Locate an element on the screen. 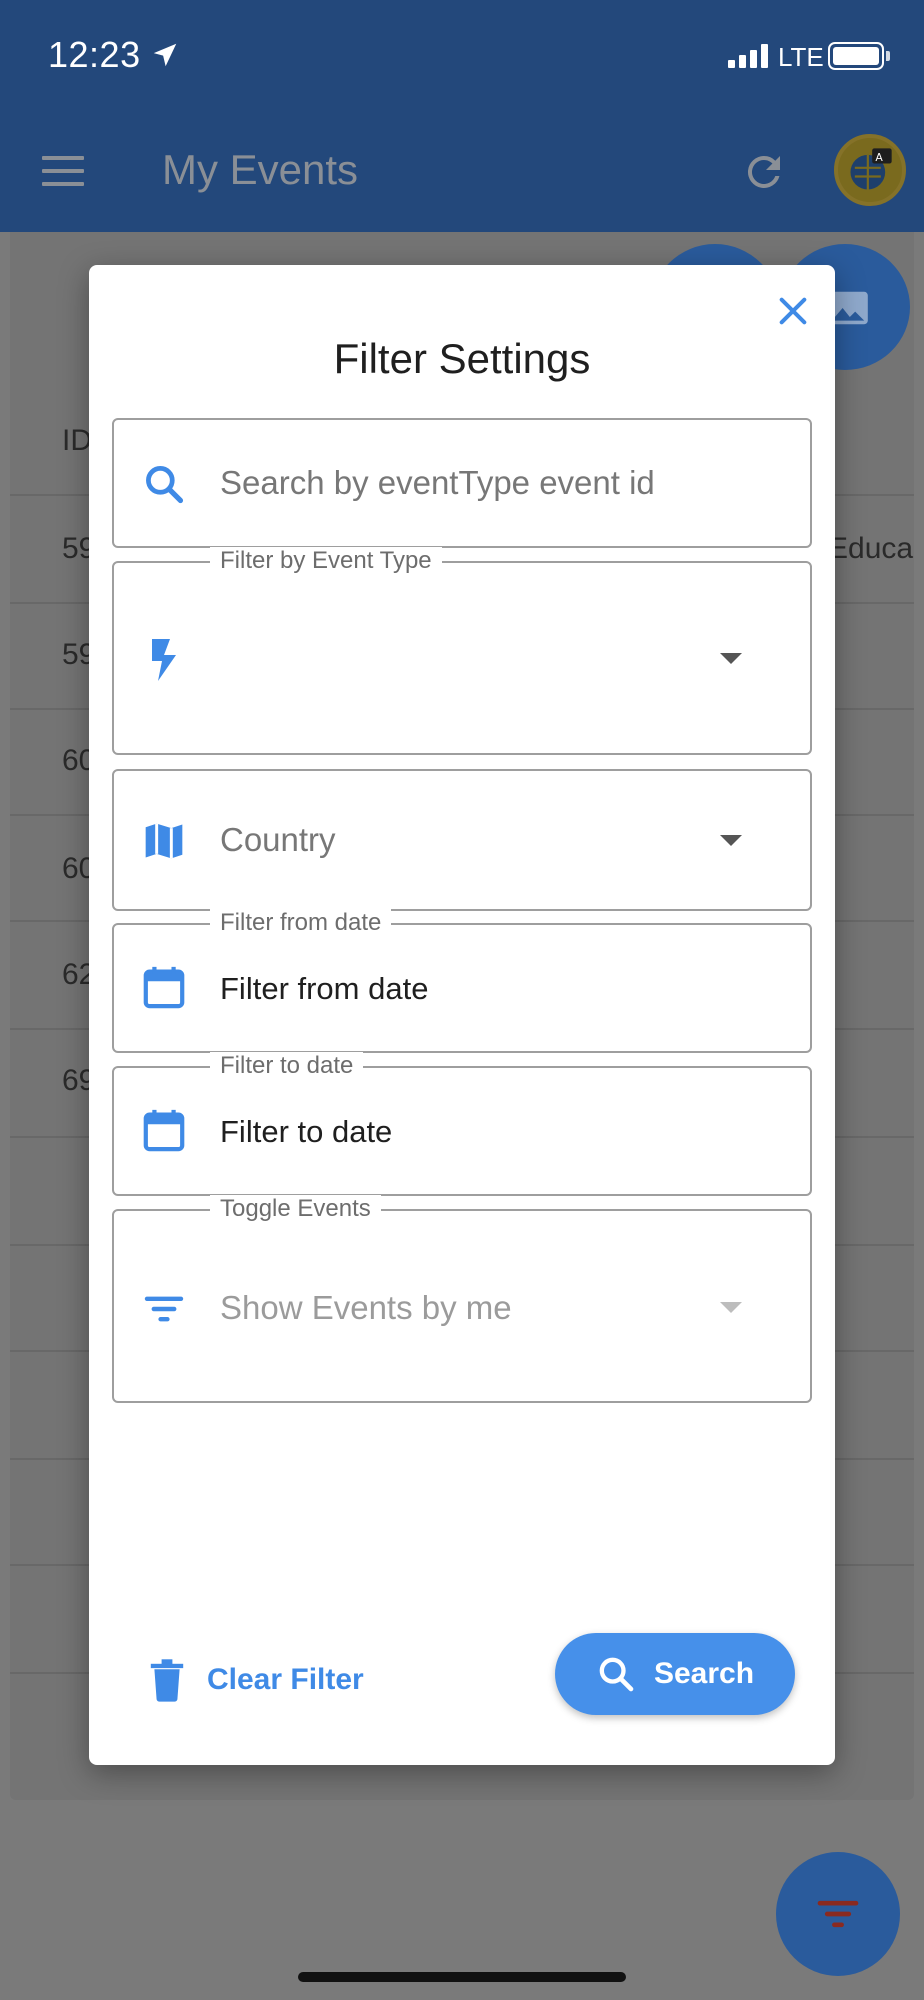  toggle-events-label: Toggle Events is located at coordinates (295, 1209).